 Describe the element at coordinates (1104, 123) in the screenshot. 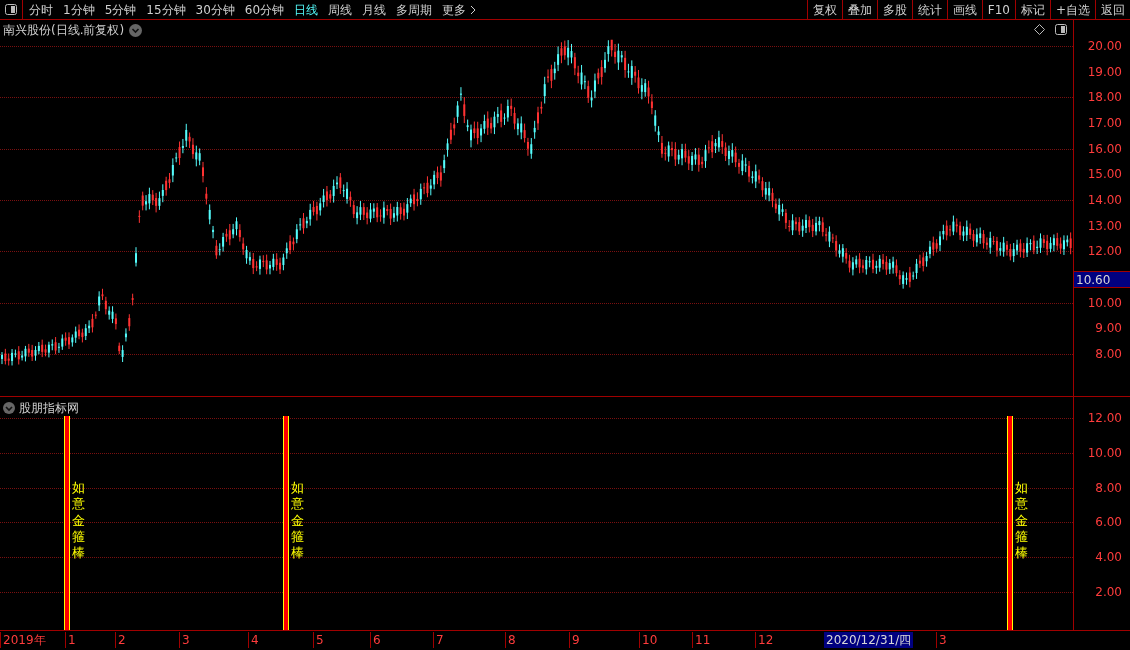

I see `price-axis-label: 17.00` at that location.